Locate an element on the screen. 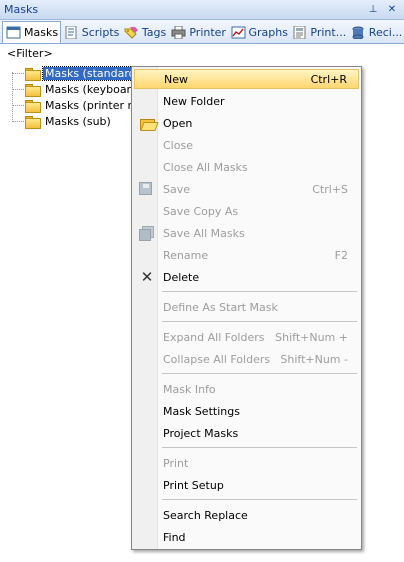  menu-item-label: Print Setup is located at coordinates (193, 485).